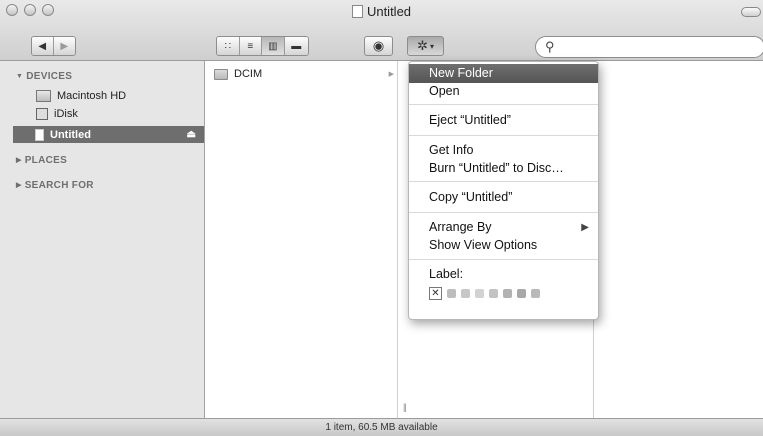  What do you see at coordinates (109, 113) in the screenshot?
I see `sidebar-item-idisk: iDisk` at bounding box center [109, 113].